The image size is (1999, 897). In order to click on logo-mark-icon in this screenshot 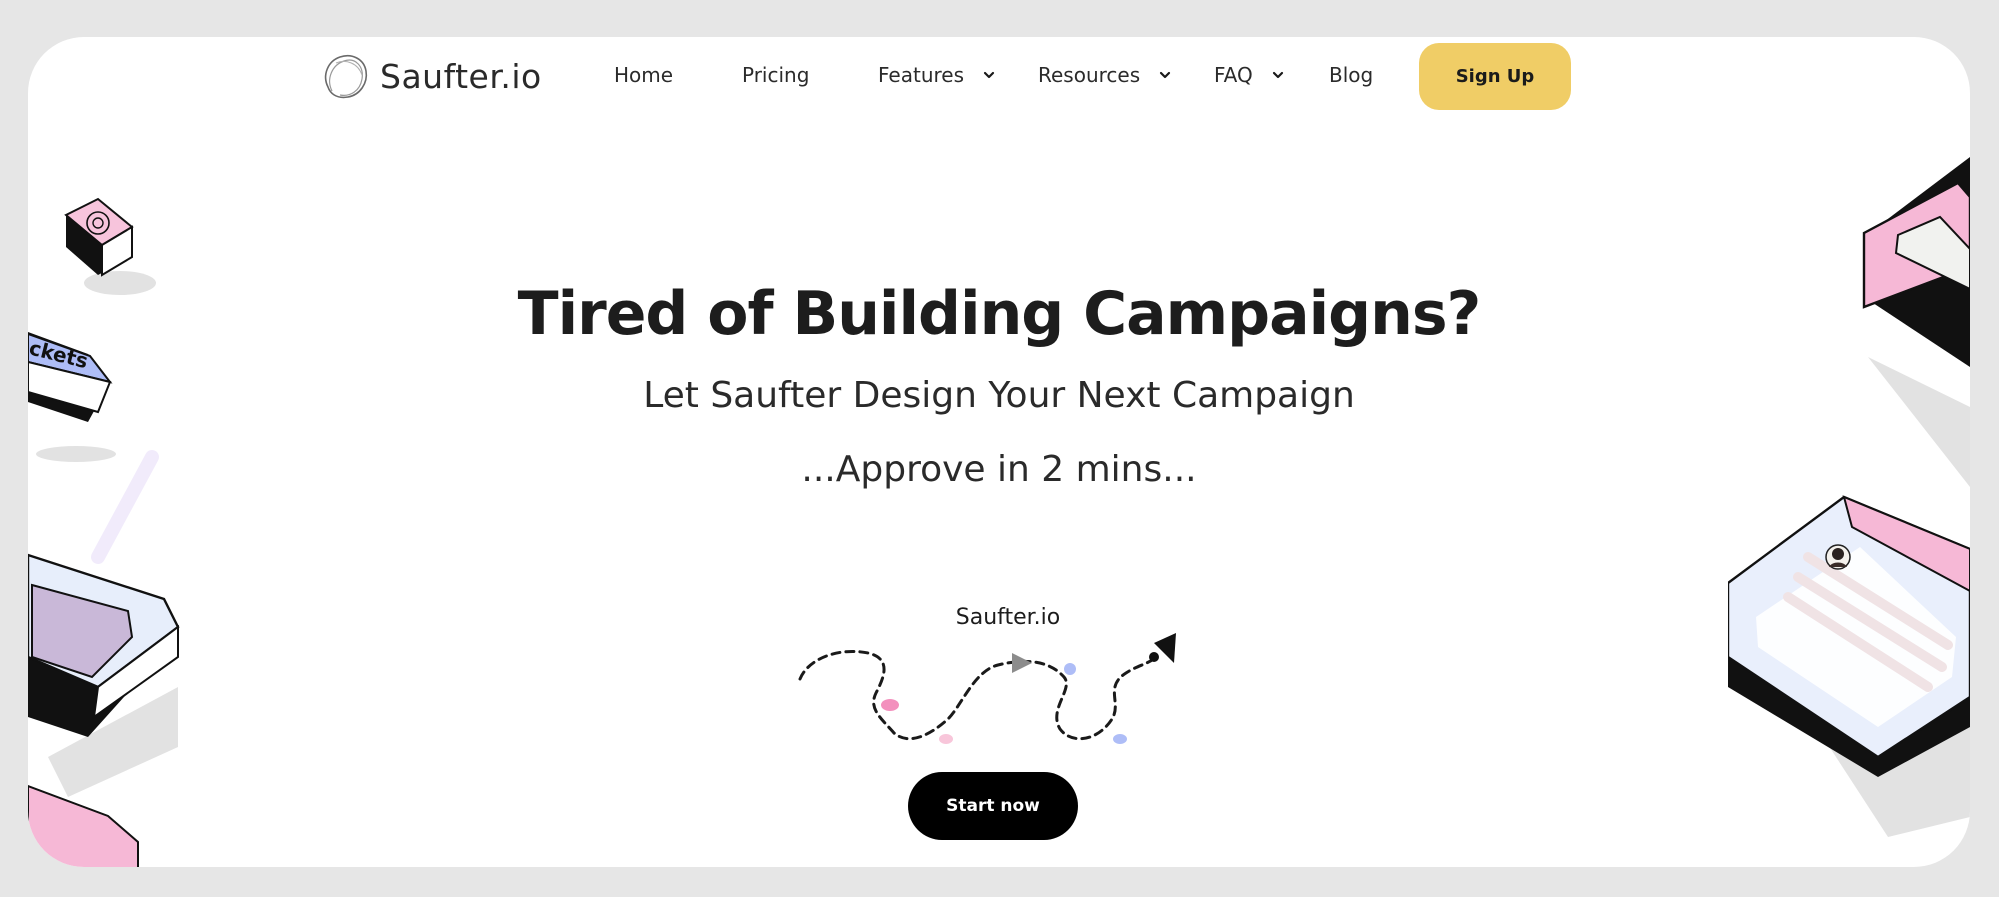, I will do `click(346, 77)`.